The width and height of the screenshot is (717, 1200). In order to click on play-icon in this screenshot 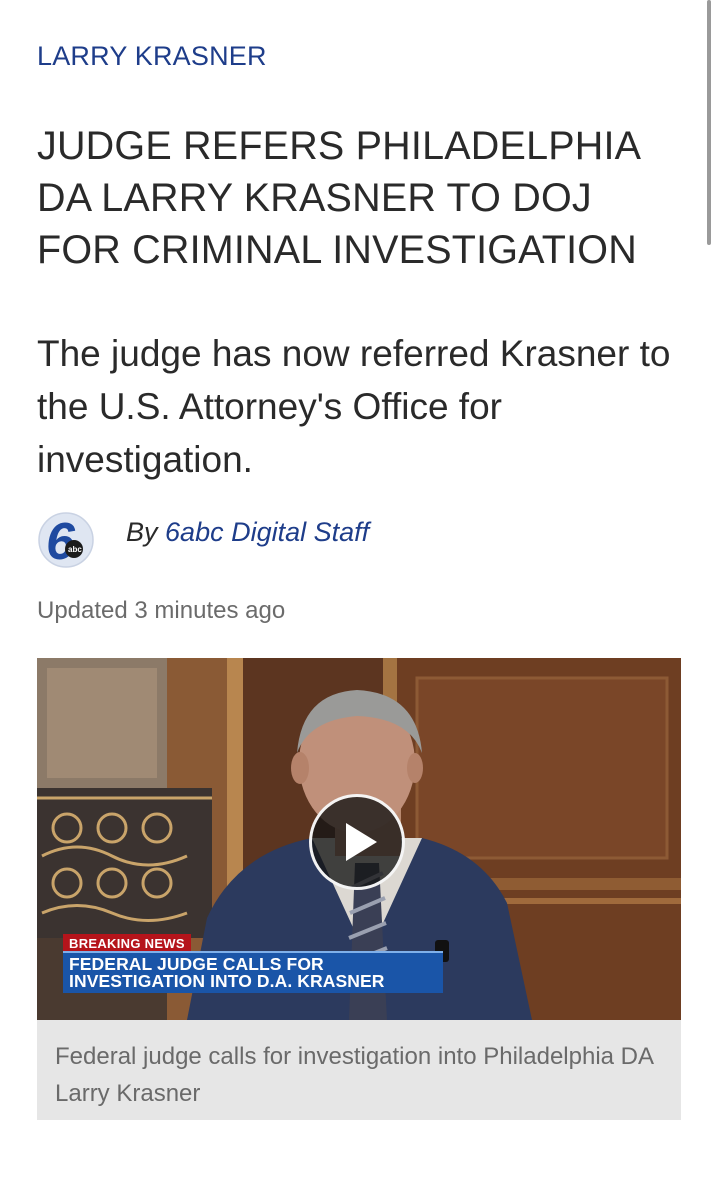, I will do `click(361, 842)`.